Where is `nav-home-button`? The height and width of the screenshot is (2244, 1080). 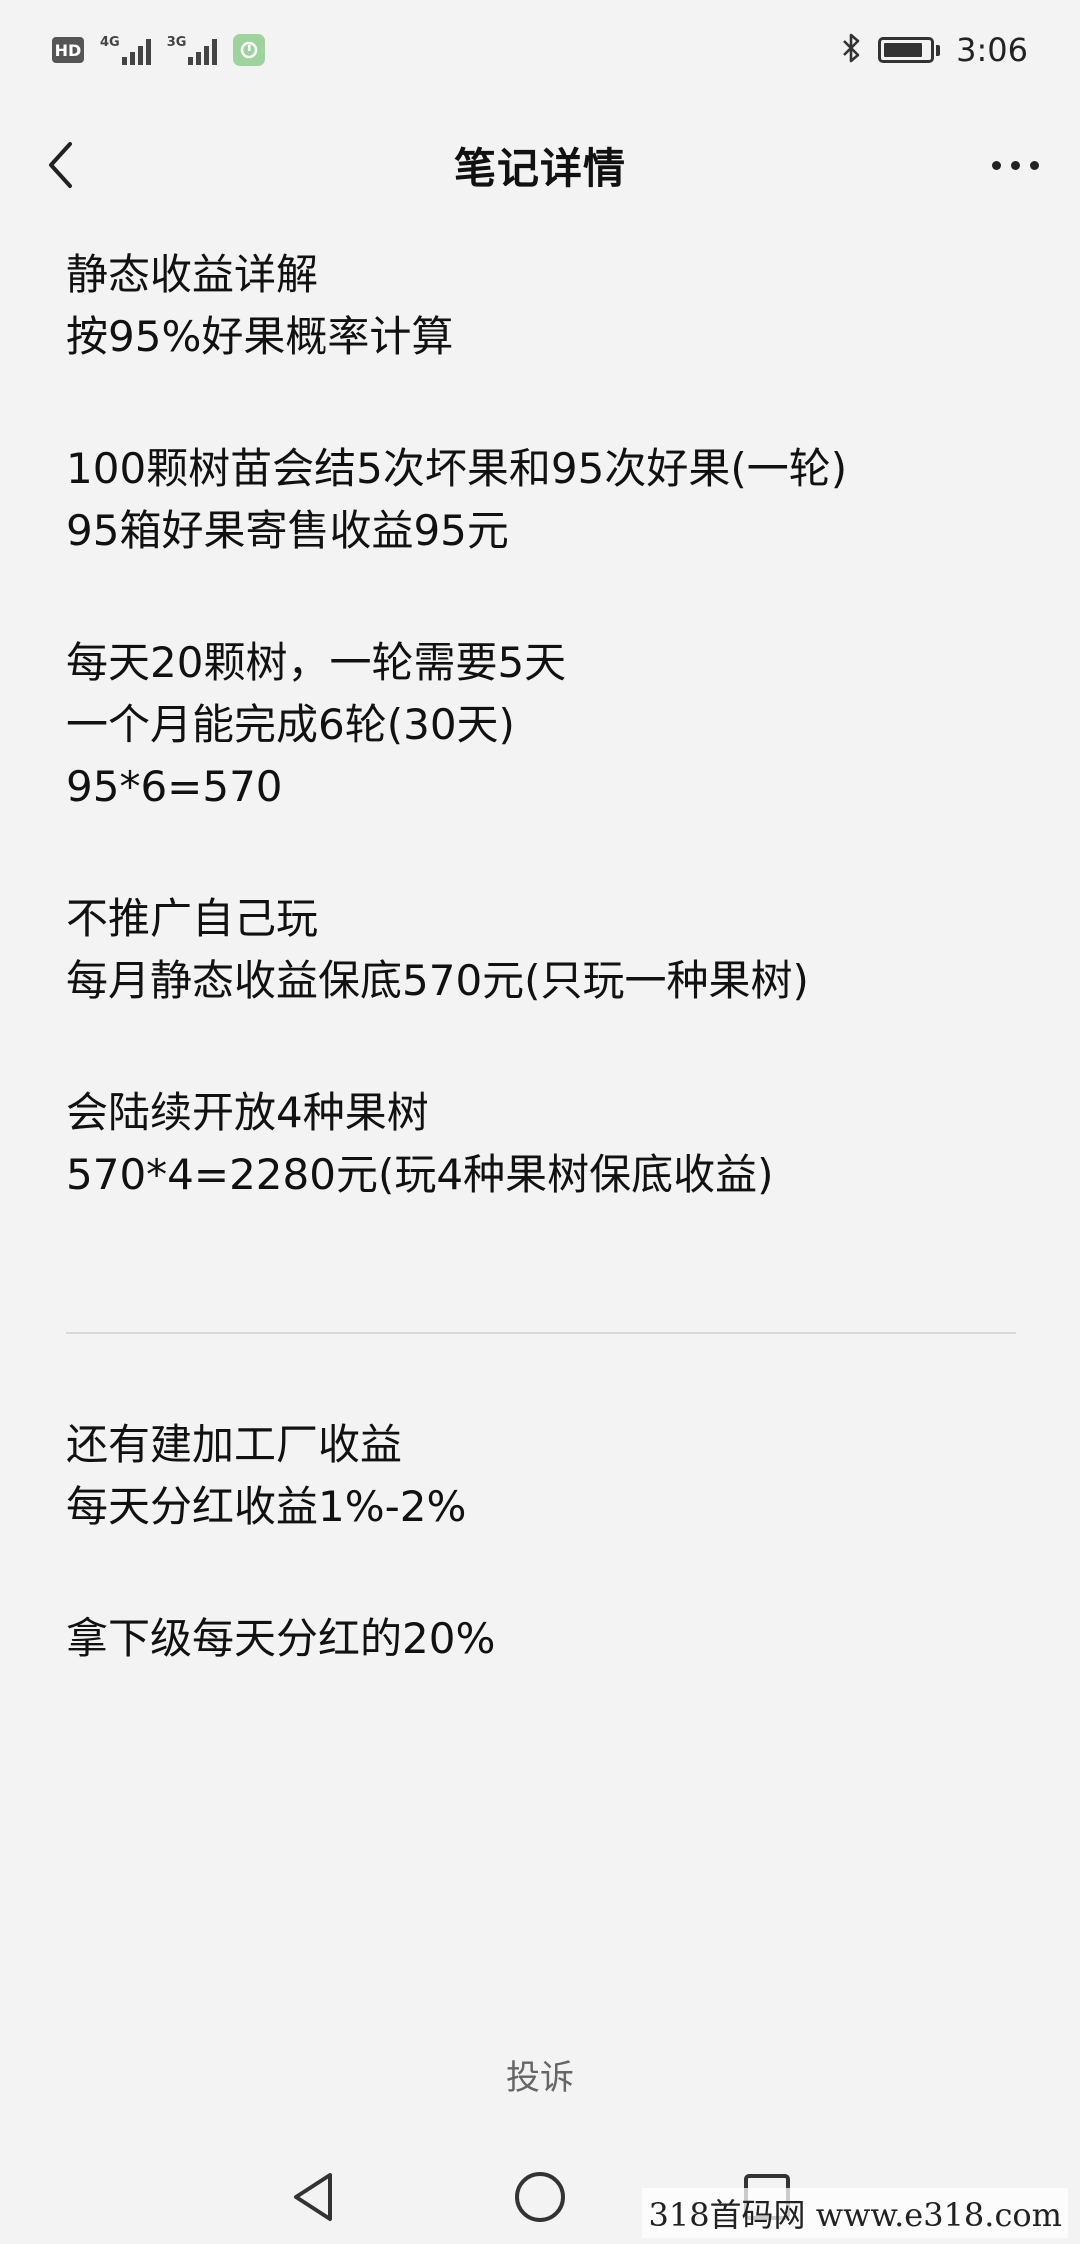
nav-home-button is located at coordinates (540, 2197).